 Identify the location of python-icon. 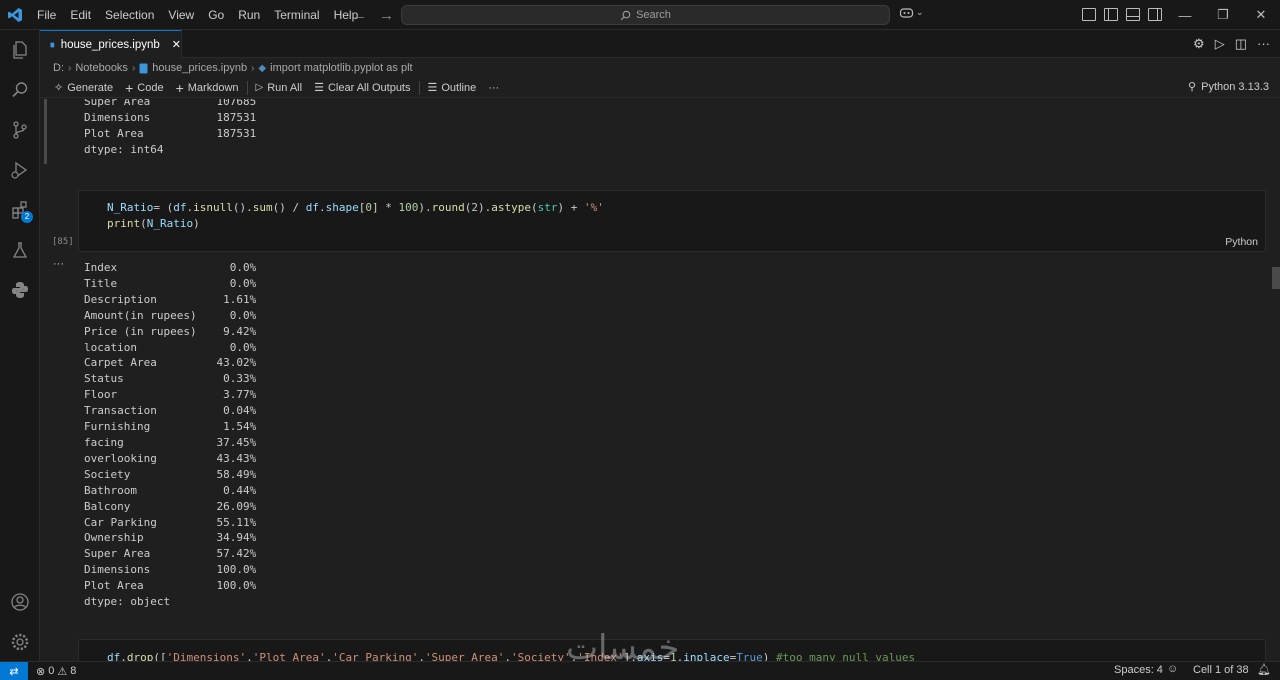
(20, 290).